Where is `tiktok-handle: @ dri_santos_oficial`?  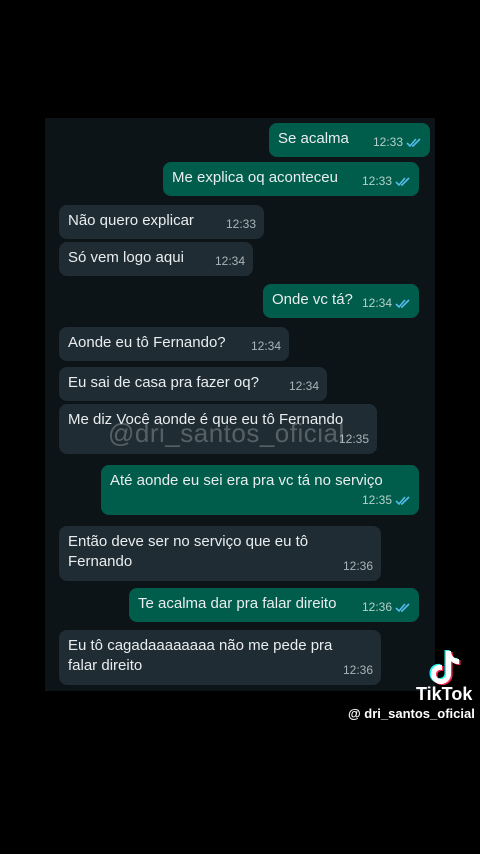
tiktok-handle: @ dri_santos_oficial is located at coordinates (411, 713).